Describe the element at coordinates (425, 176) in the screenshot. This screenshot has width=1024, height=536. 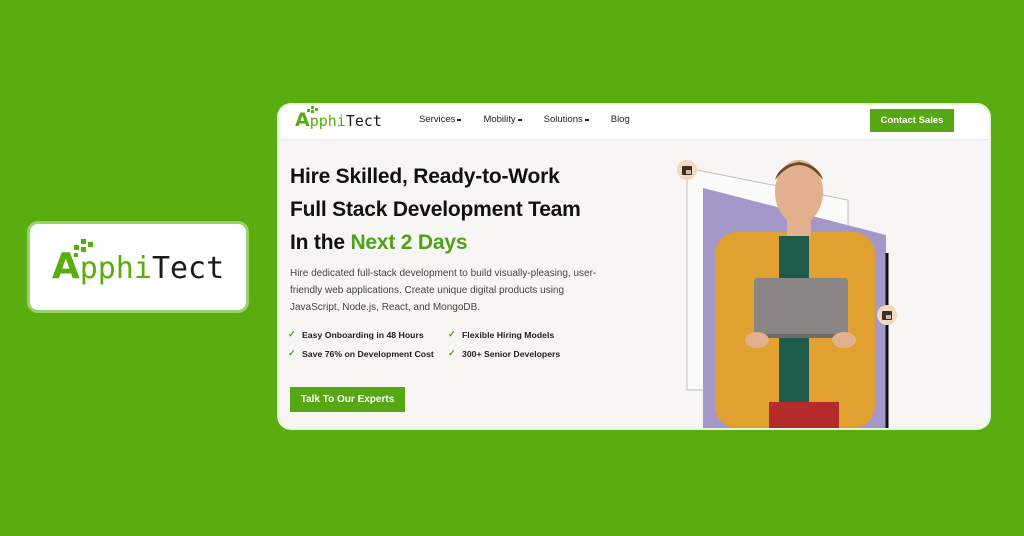
I see `hero-title-line-1: Hire Skilled, Ready-to-Work` at that location.